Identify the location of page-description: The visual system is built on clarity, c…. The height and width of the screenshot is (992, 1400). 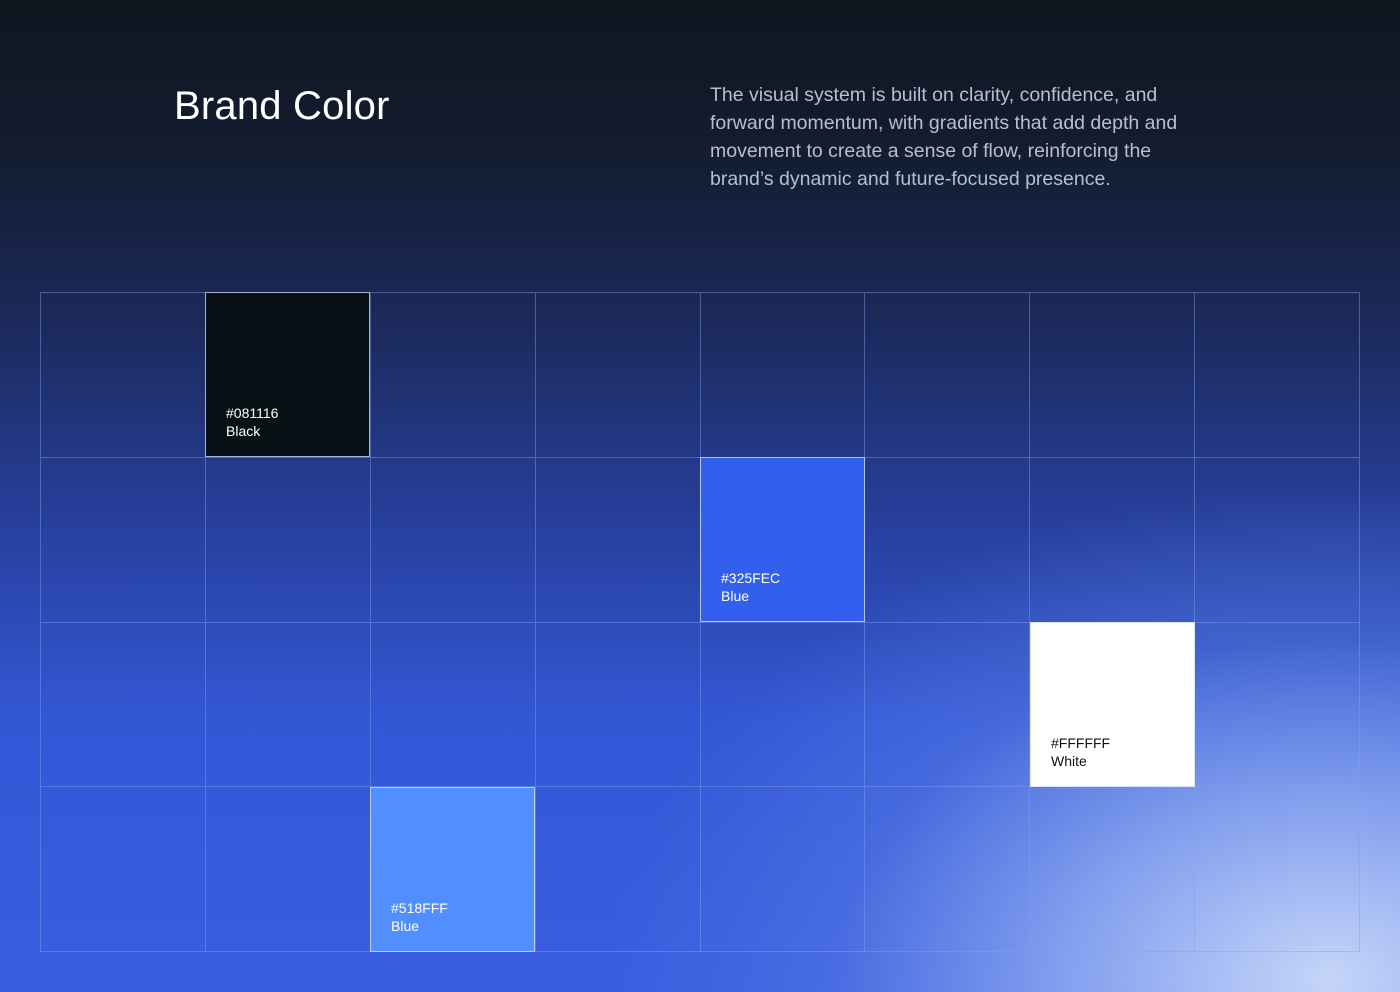
(944, 137).